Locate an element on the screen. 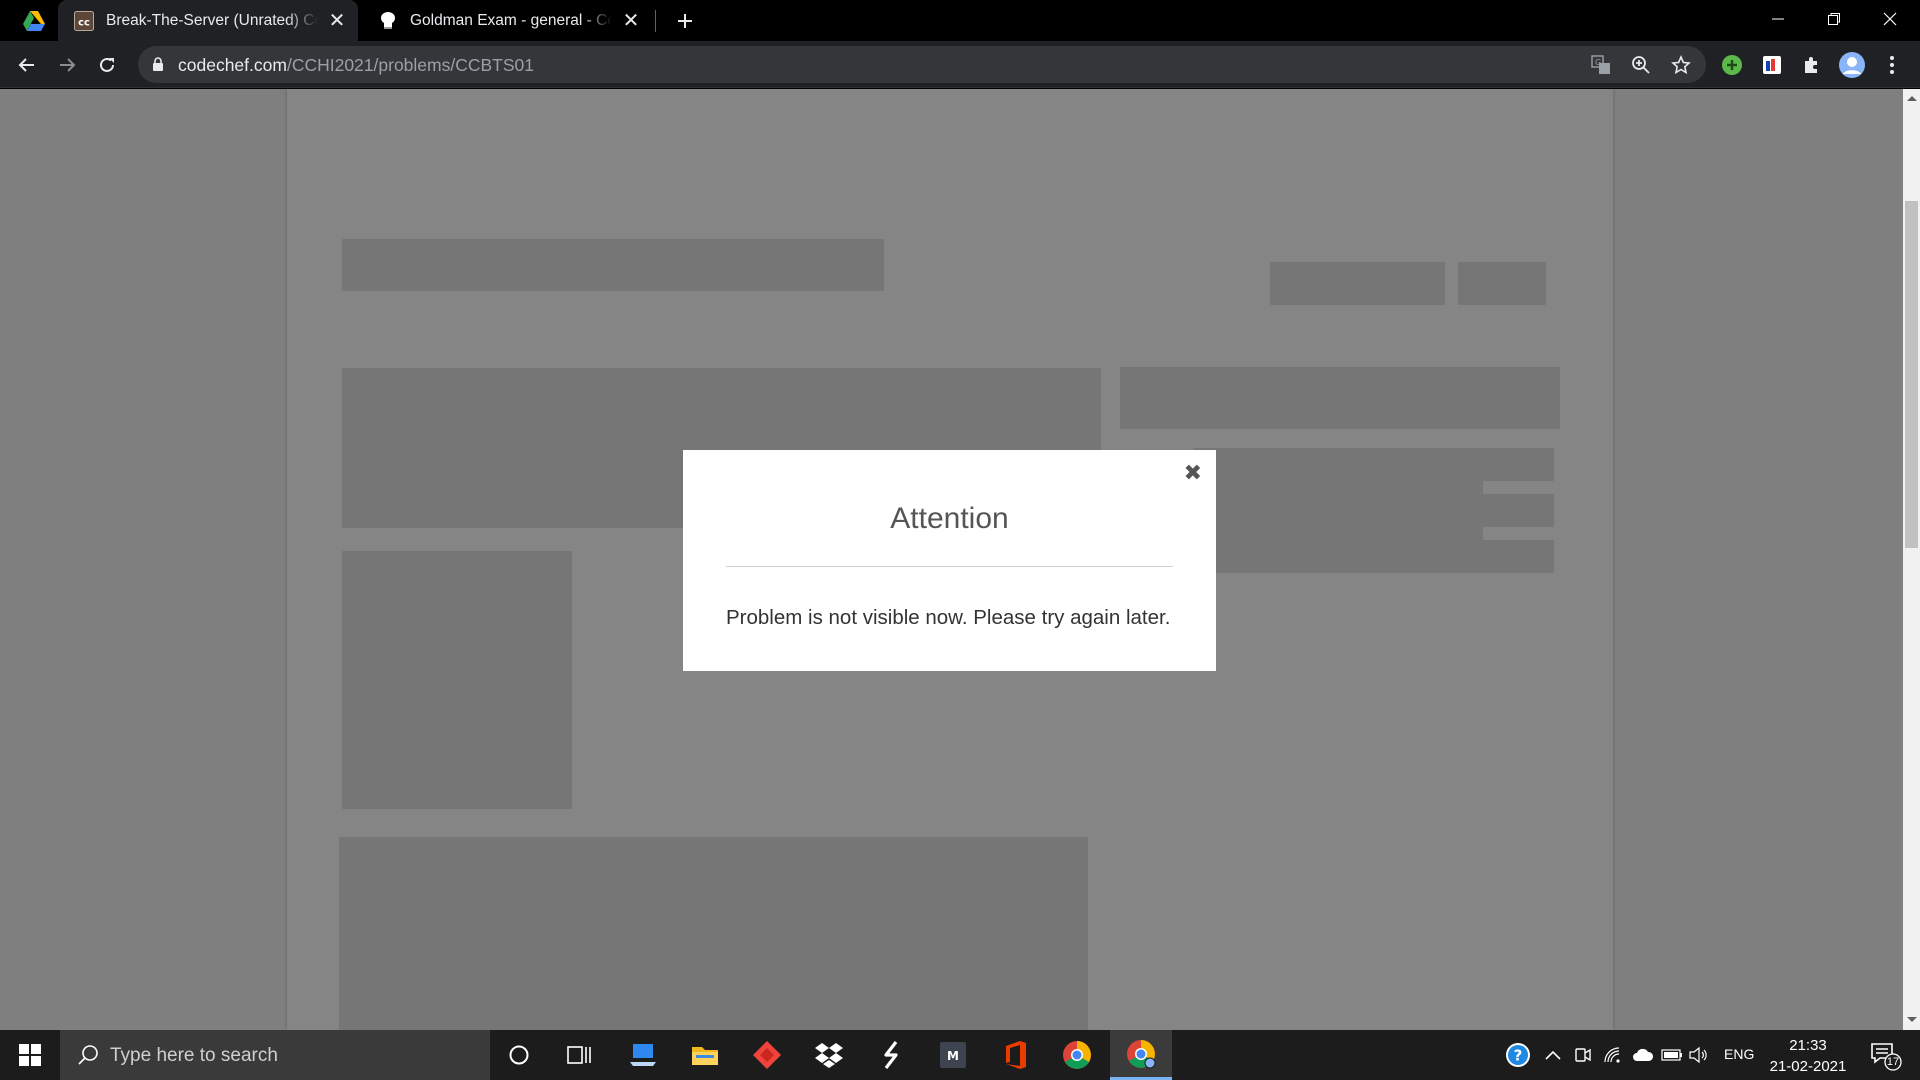  tab-goldman-exam: Goldman Exam - general - CodeC ✕ is located at coordinates (507, 20).